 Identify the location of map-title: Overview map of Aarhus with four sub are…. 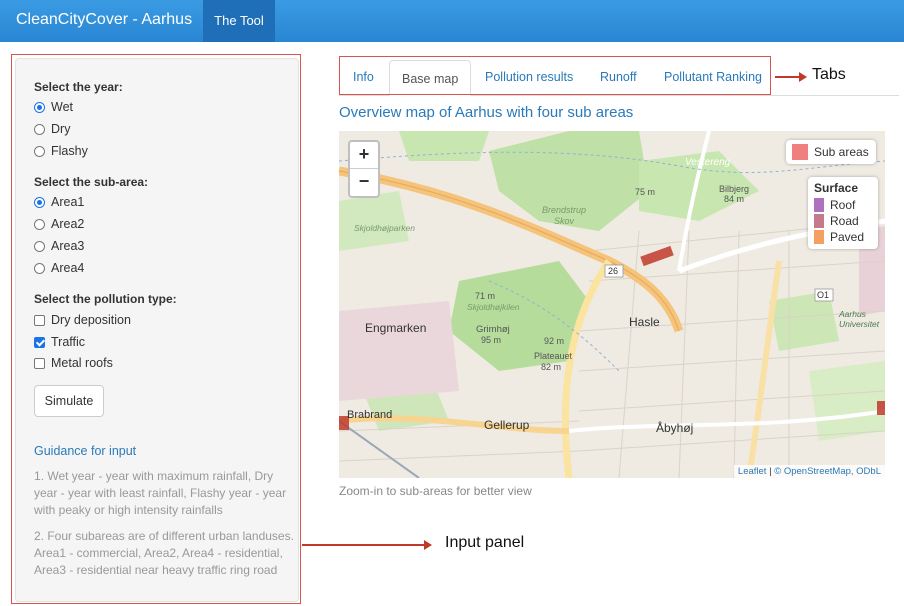
(486, 112).